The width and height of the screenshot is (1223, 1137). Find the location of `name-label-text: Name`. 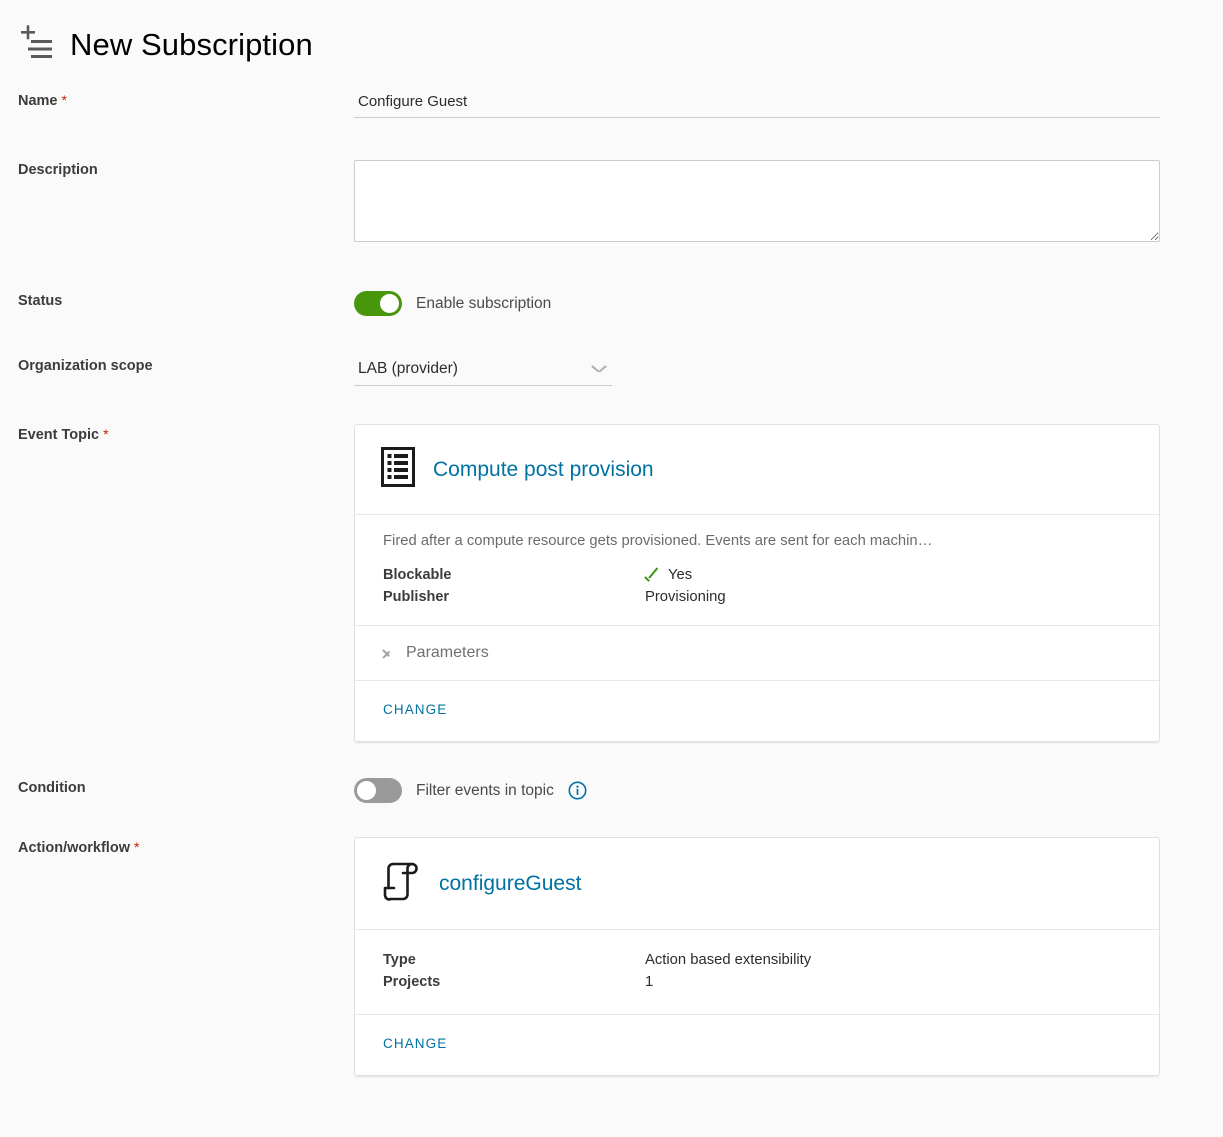

name-label-text: Name is located at coordinates (38, 101).